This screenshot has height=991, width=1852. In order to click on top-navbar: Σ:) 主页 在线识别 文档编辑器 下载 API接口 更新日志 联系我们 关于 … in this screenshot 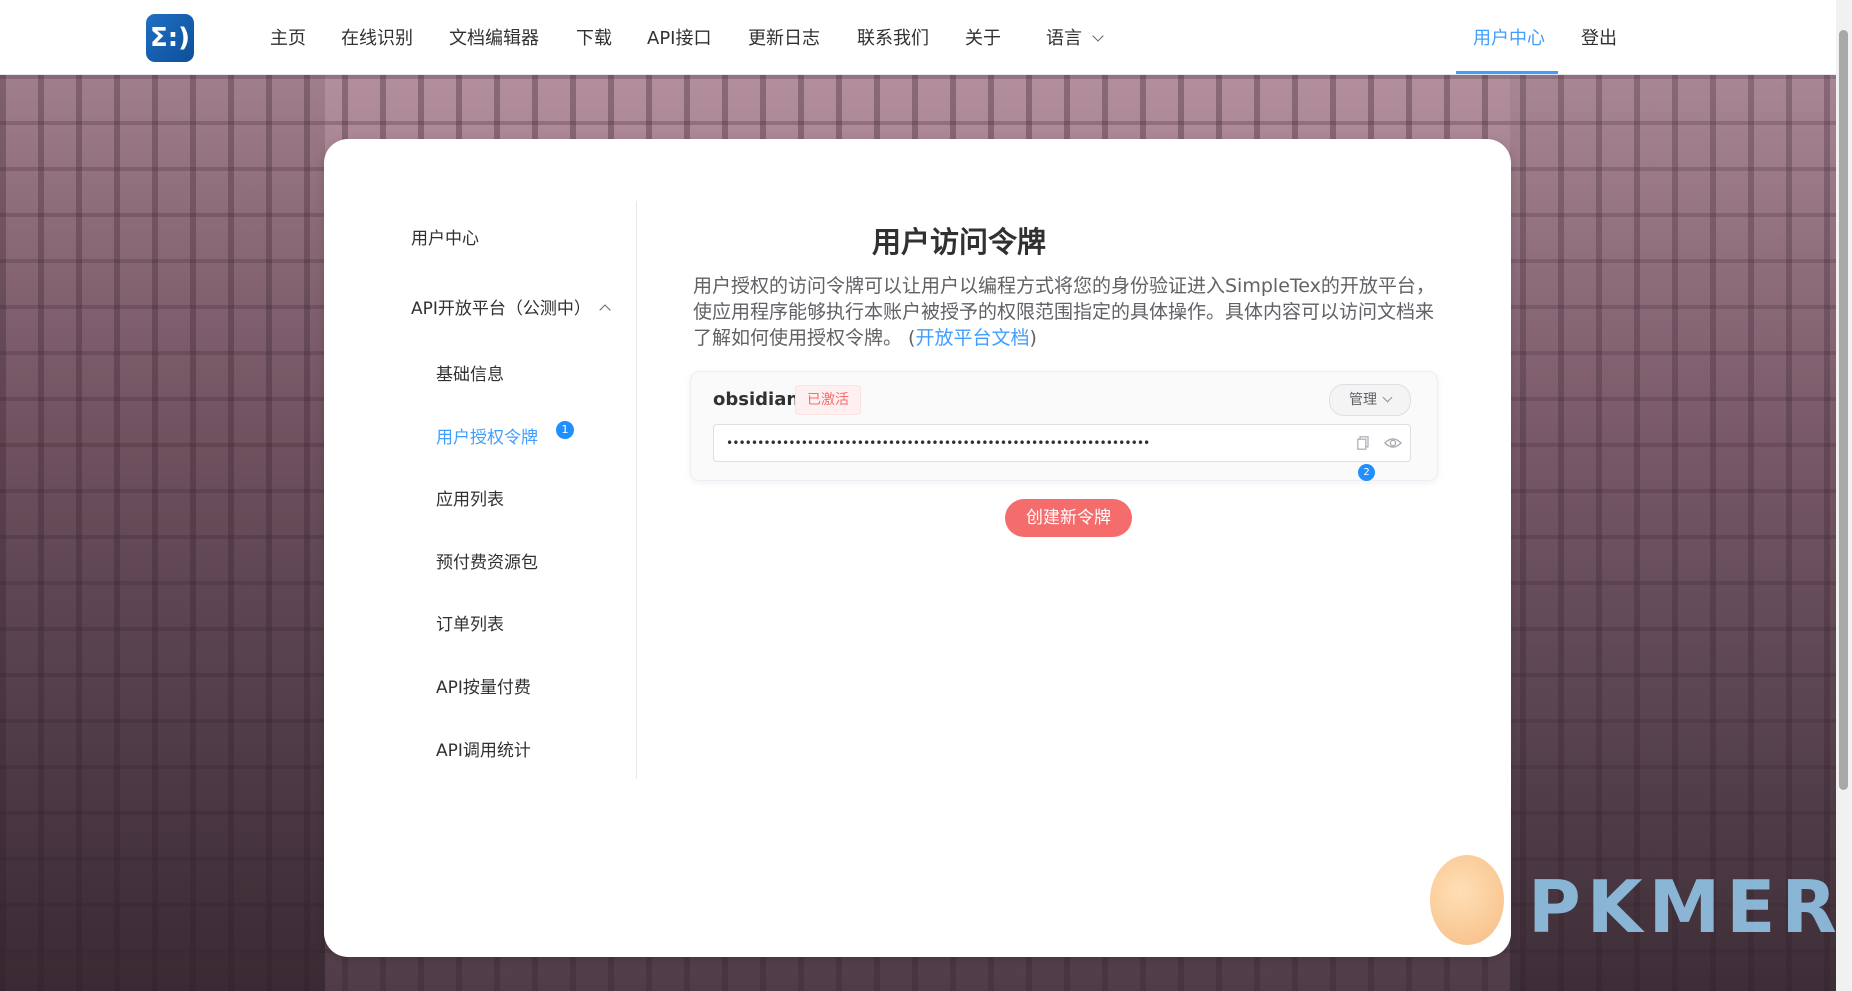, I will do `click(918, 37)`.